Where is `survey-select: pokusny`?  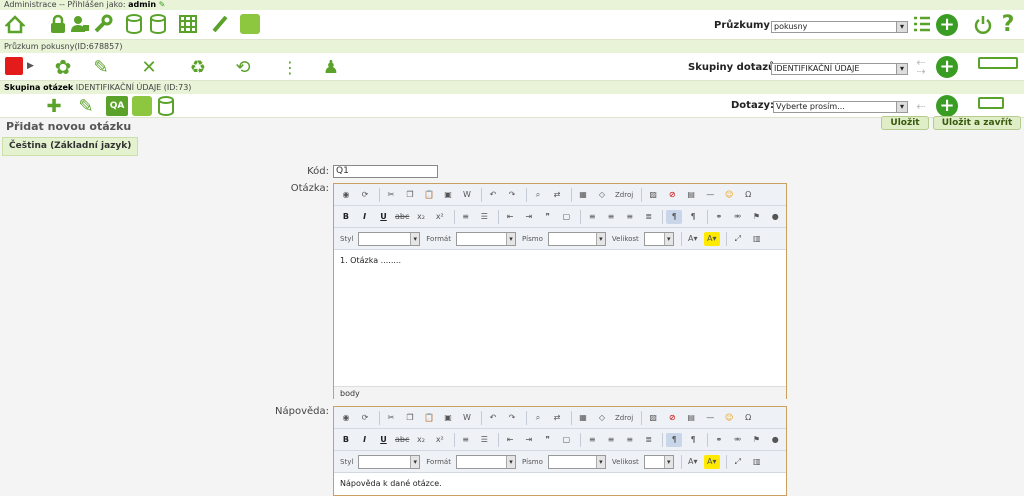
survey-select: pokusny is located at coordinates (839, 27).